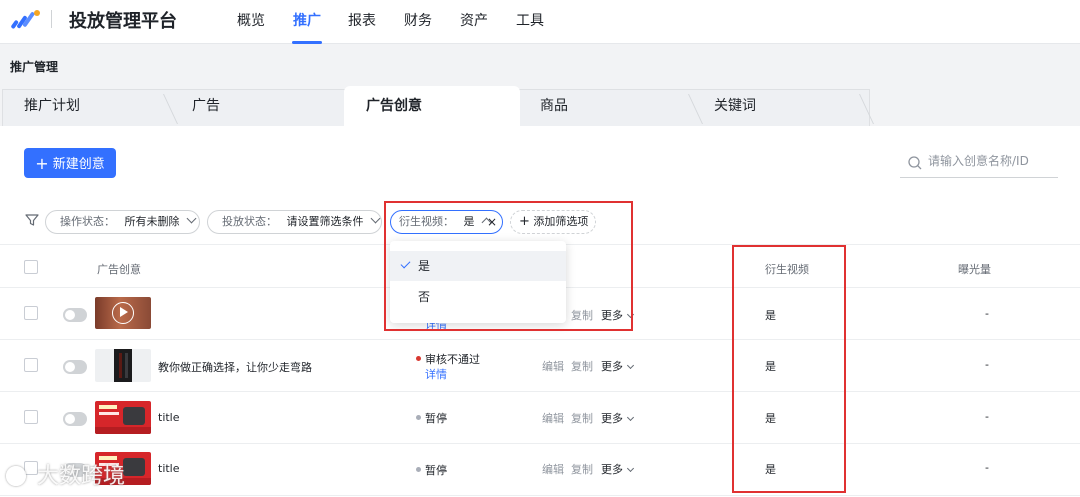  What do you see at coordinates (87, 221) in the screenshot?
I see `filter-label: 操作状态：` at bounding box center [87, 221].